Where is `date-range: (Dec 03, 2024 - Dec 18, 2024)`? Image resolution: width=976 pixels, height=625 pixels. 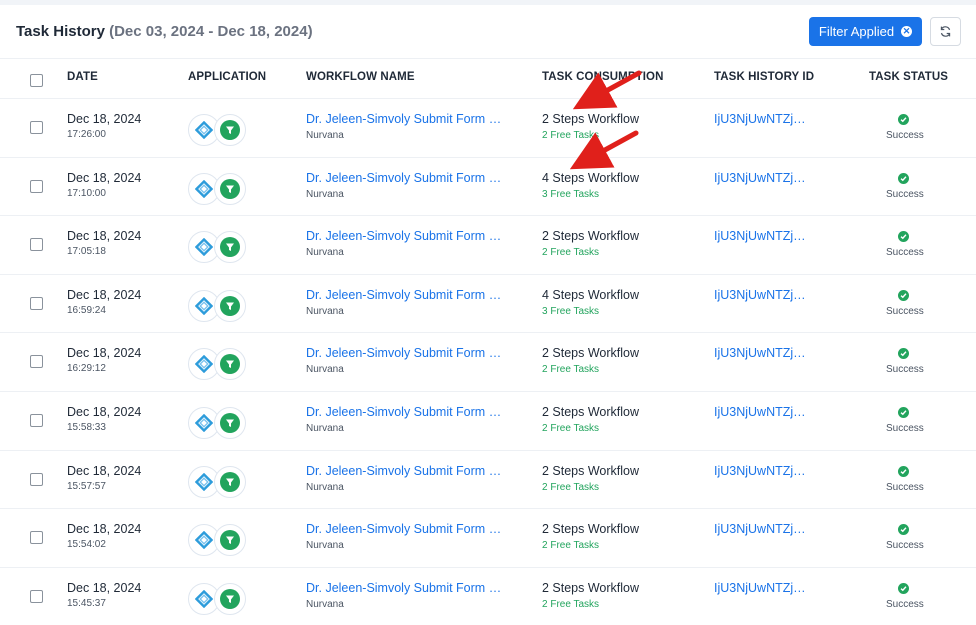
date-range: (Dec 03, 2024 - Dec 18, 2024) is located at coordinates (211, 31).